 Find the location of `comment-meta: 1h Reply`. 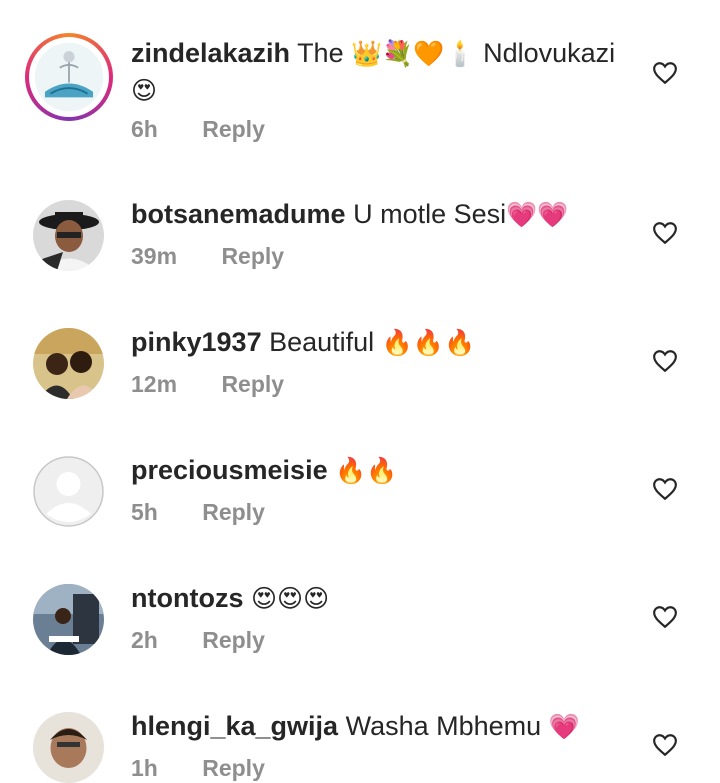

comment-meta: 1h Reply is located at coordinates (198, 768).